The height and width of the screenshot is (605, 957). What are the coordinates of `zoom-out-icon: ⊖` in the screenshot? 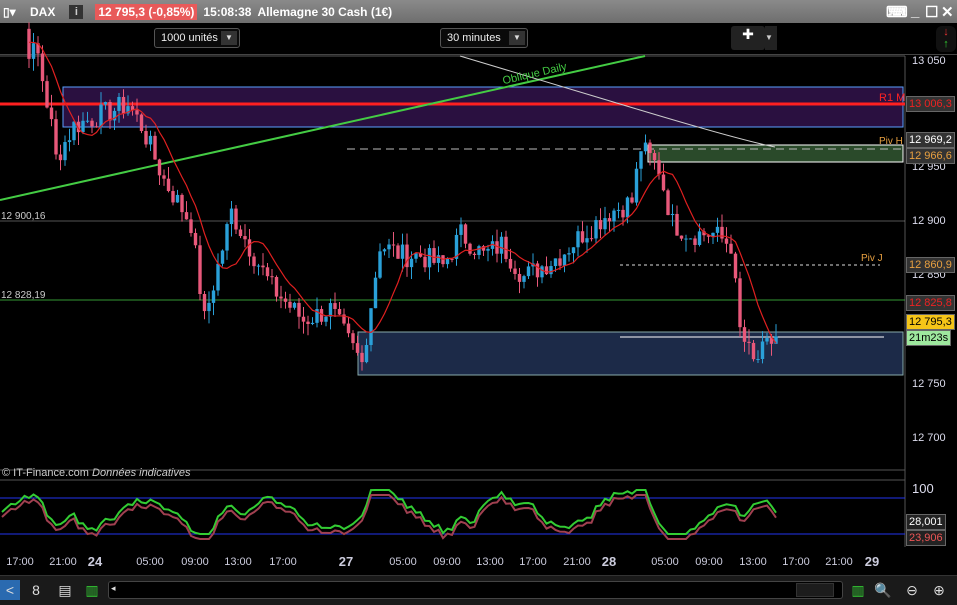 It's located at (912, 590).